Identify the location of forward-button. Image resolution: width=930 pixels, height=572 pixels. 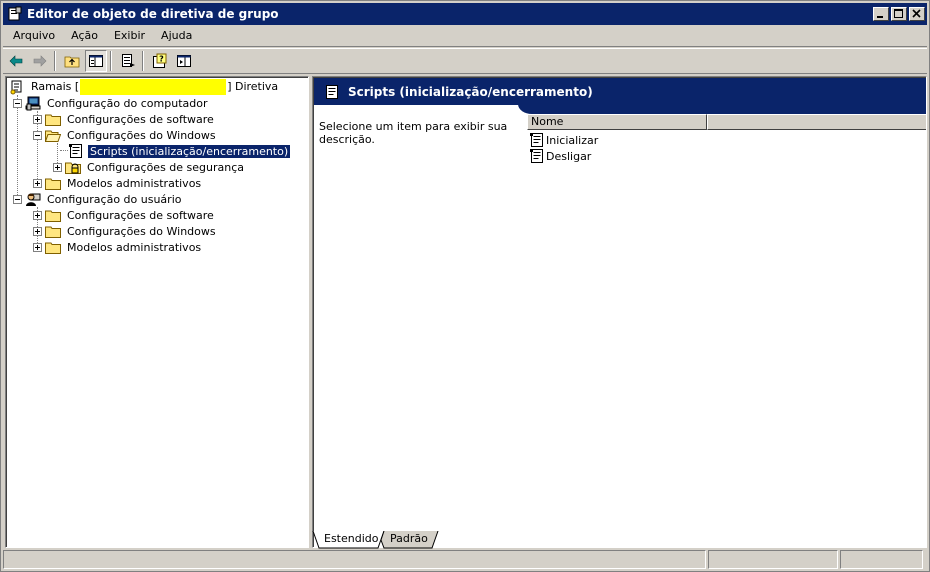
(40, 61).